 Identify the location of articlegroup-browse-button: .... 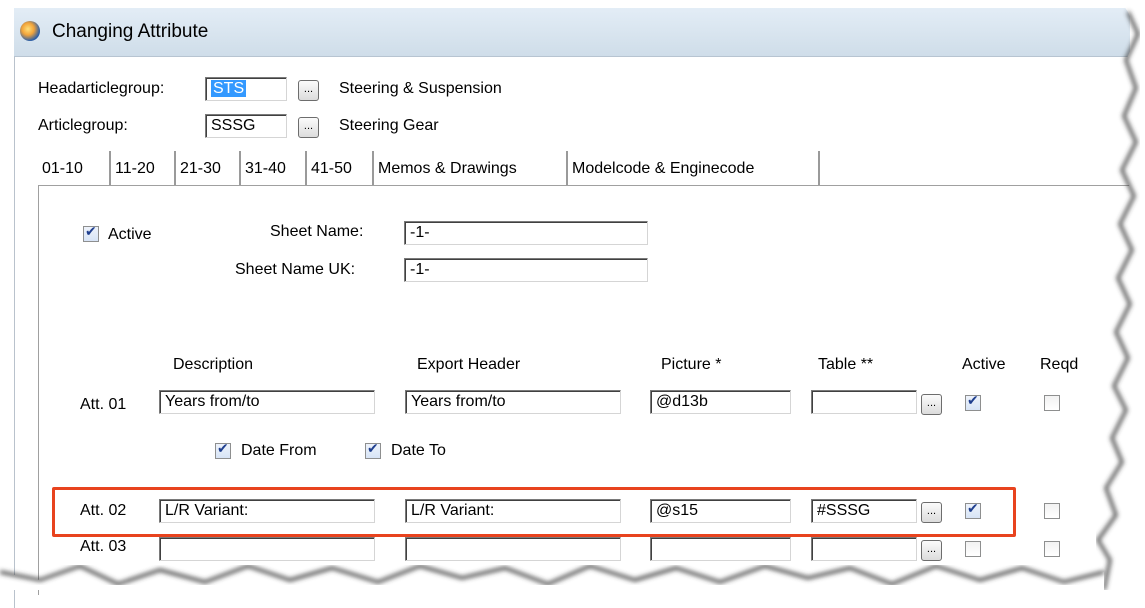
(308, 127).